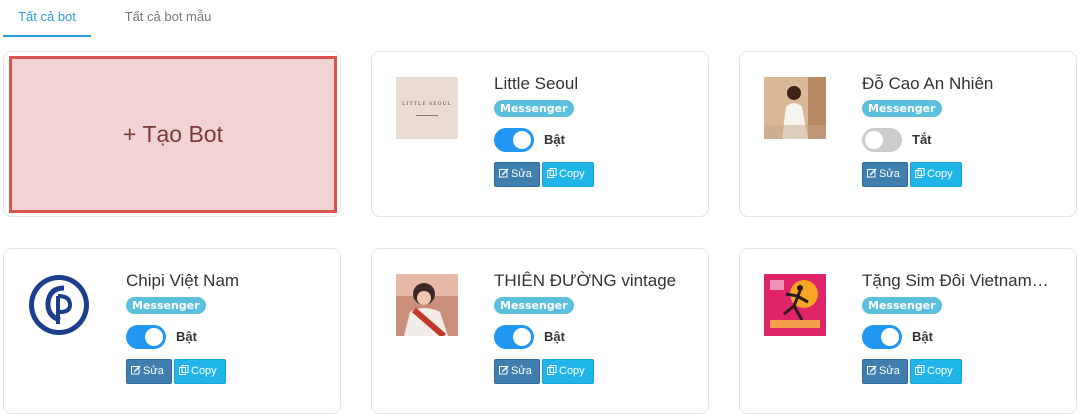 The width and height of the screenshot is (1079, 418). I want to click on bot-card: Chipi Việt Nam Messenger Bật Sửa Copy, so click(172, 331).